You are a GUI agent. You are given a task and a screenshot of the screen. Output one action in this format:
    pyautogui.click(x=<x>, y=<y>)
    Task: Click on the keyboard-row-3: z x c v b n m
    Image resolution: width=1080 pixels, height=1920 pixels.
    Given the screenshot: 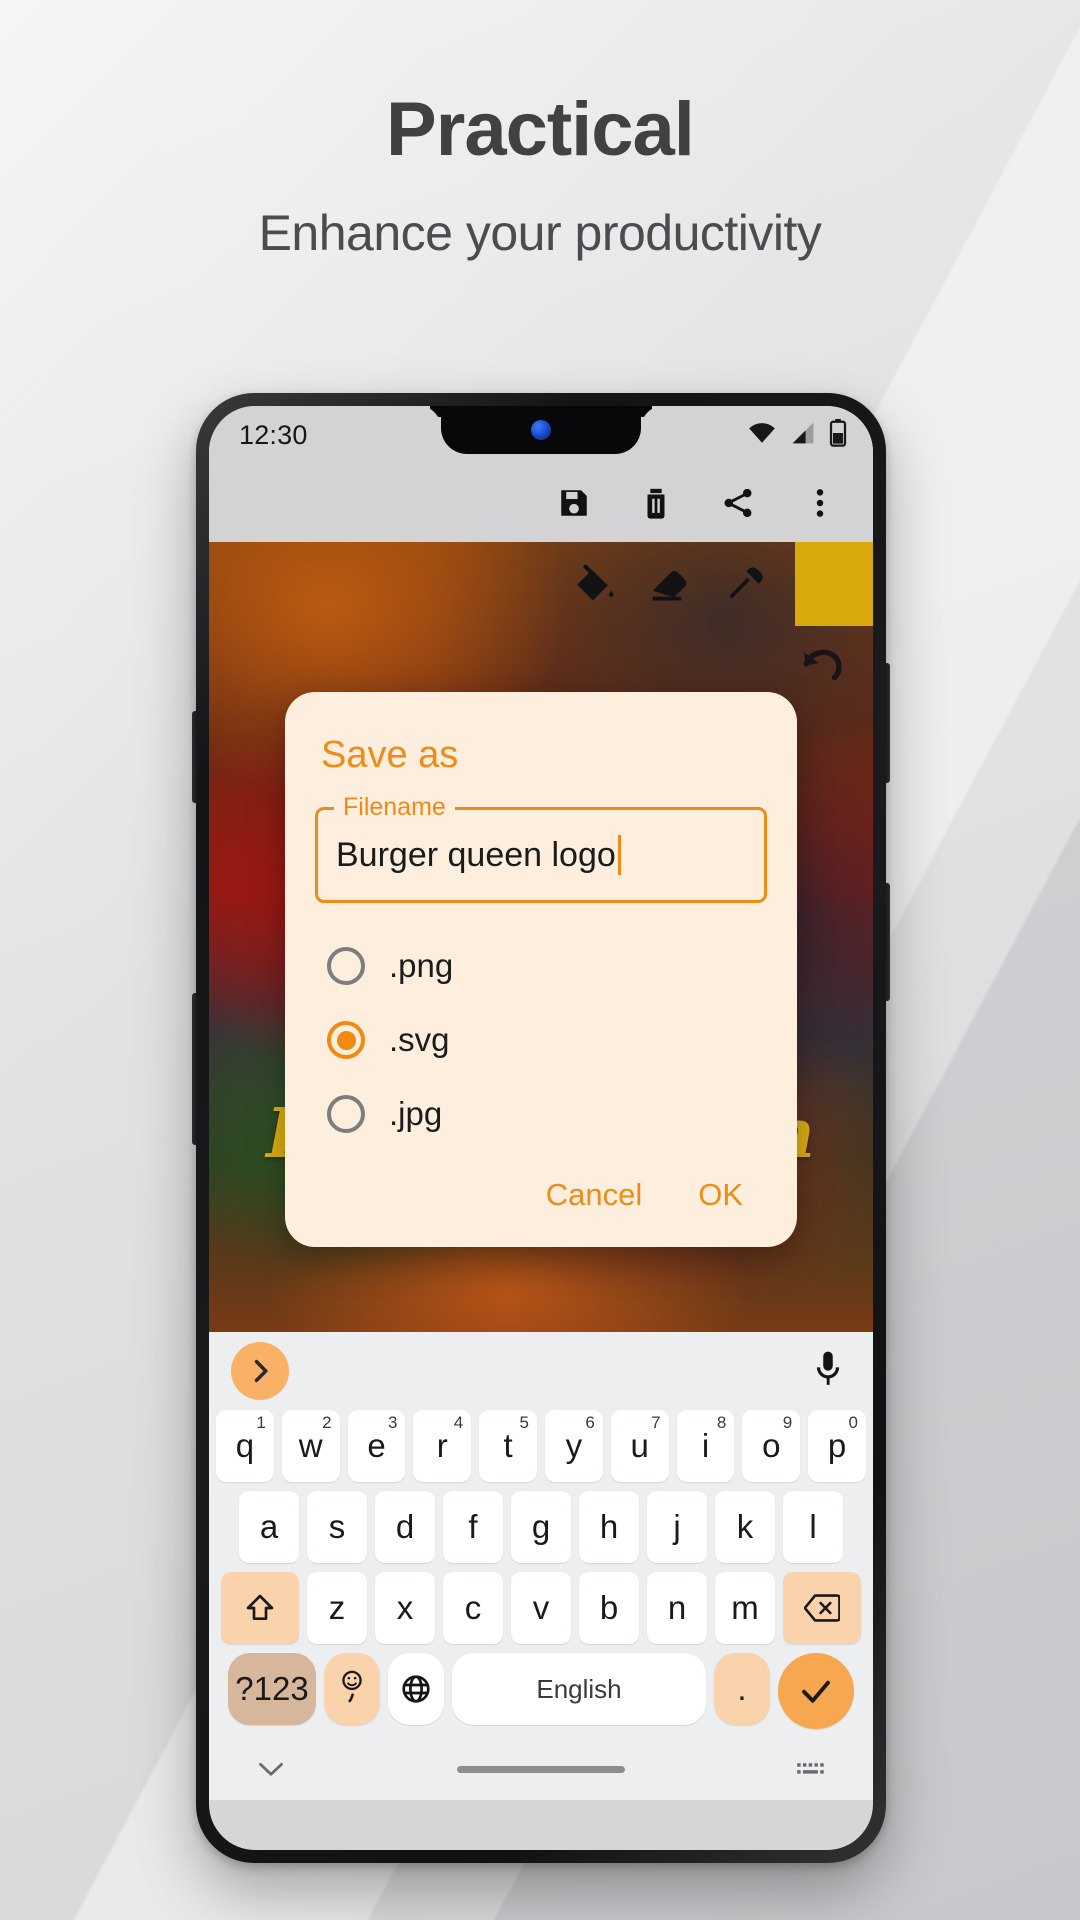 What is the action you would take?
    pyautogui.click(x=541, y=1608)
    